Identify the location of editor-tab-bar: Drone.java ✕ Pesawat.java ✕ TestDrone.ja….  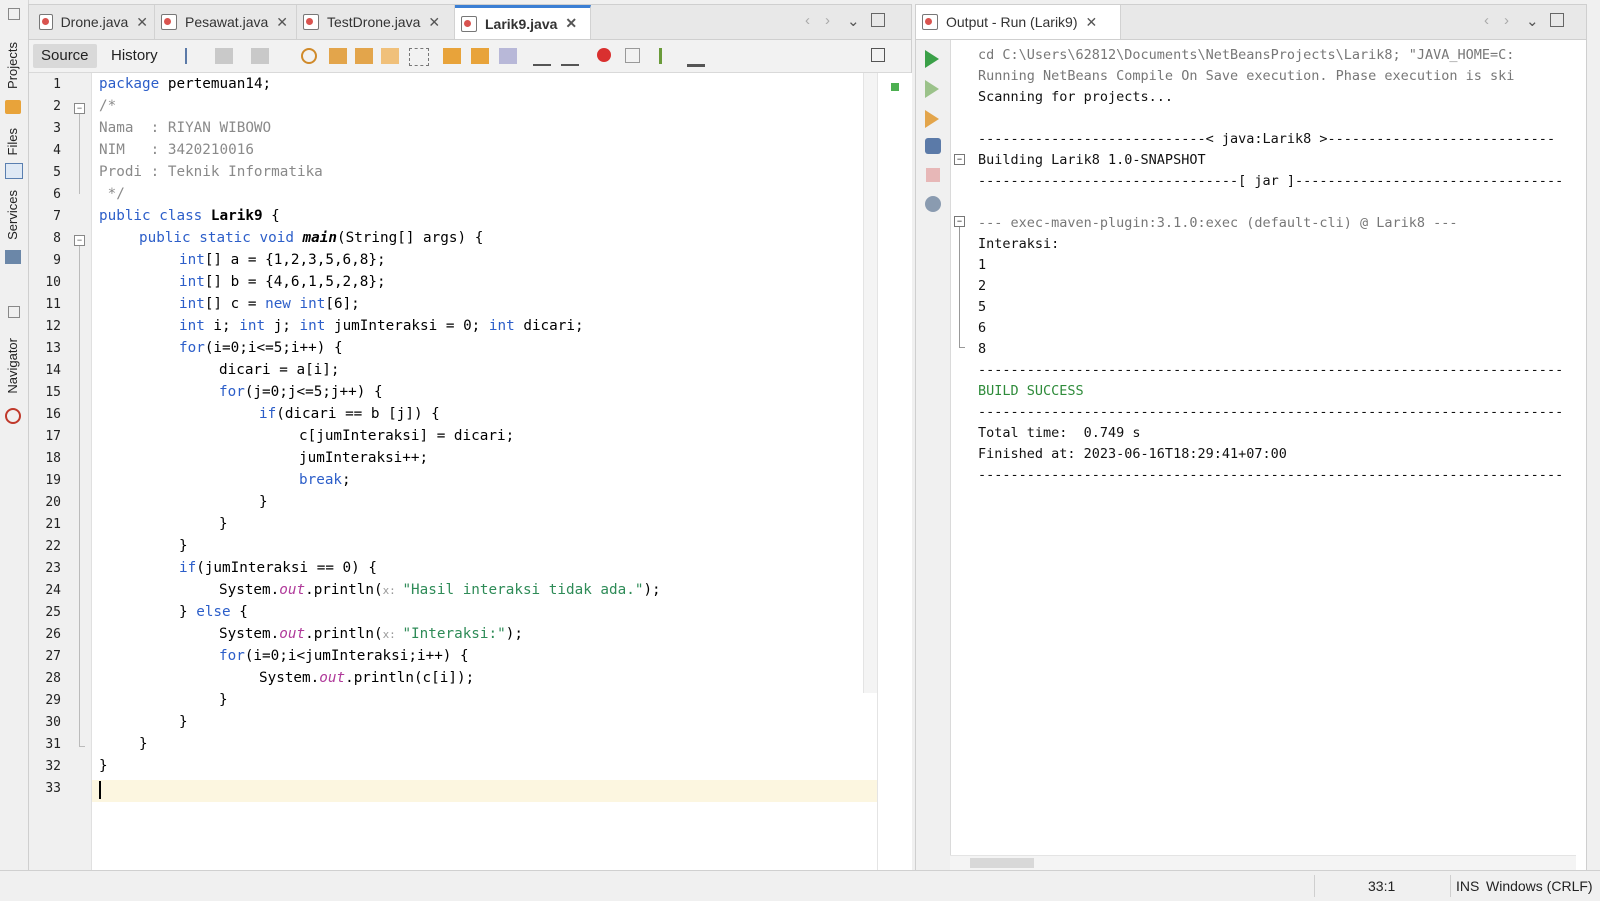
(470, 22).